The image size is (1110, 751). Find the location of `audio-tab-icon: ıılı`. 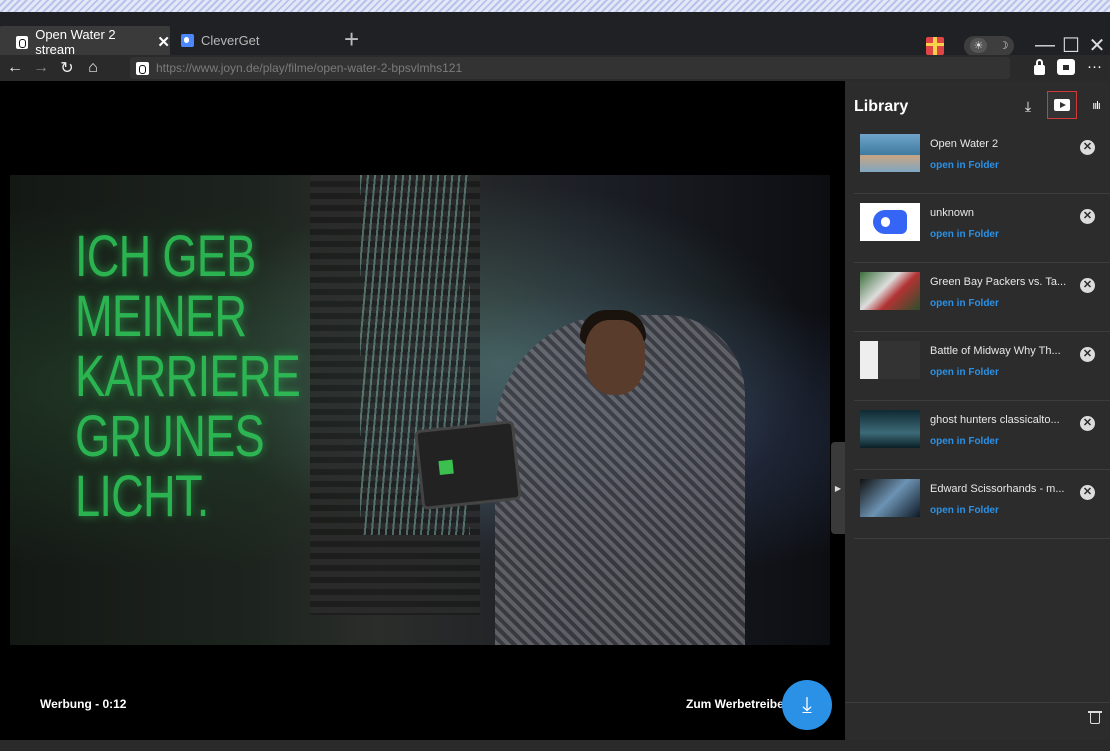

audio-tab-icon: ıılı is located at coordinates (1096, 106).